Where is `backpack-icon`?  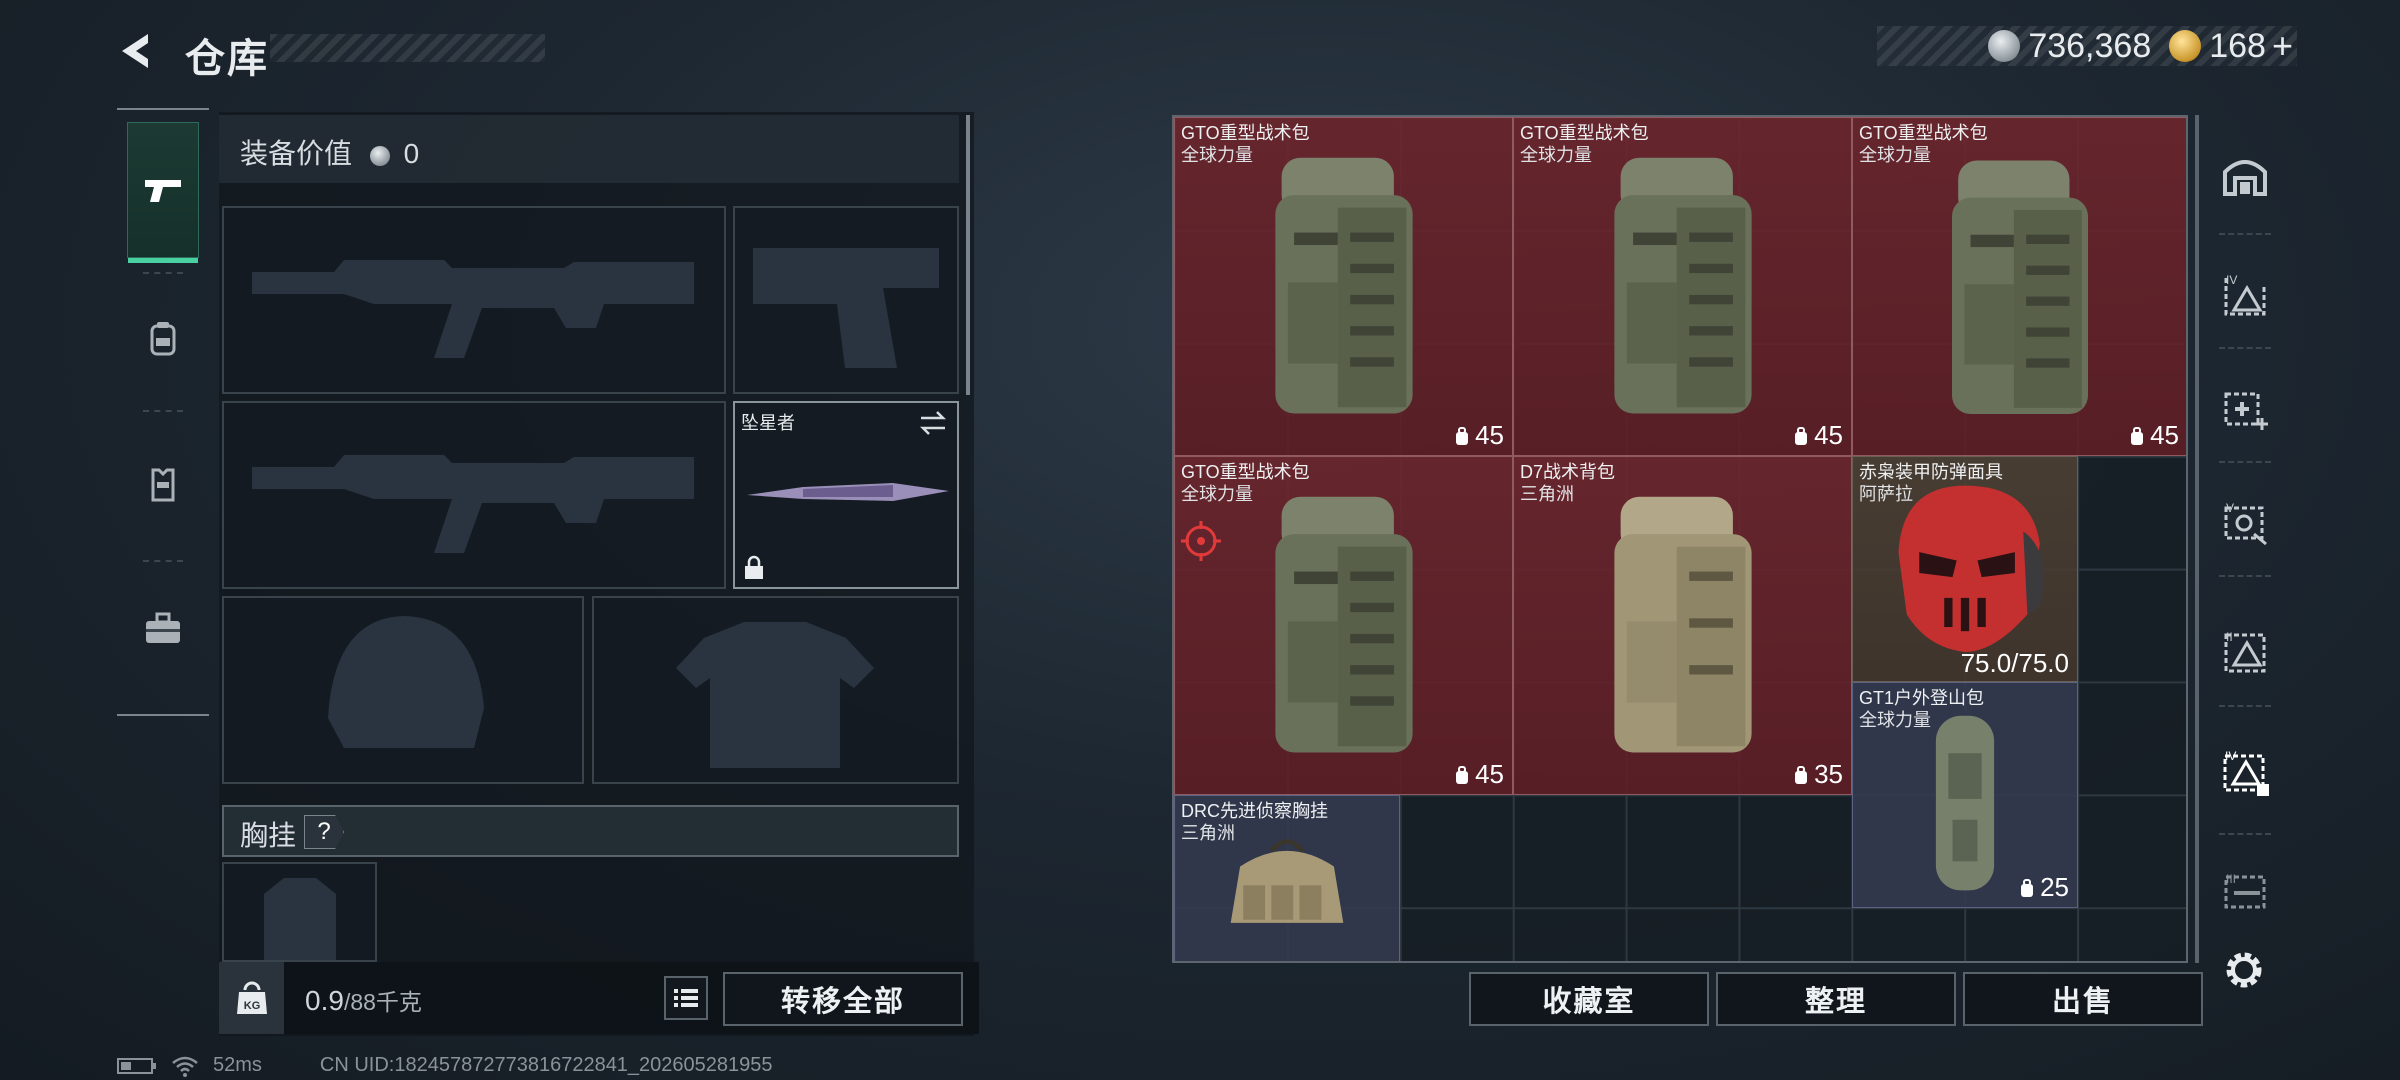
backpack-icon is located at coordinates (163, 339).